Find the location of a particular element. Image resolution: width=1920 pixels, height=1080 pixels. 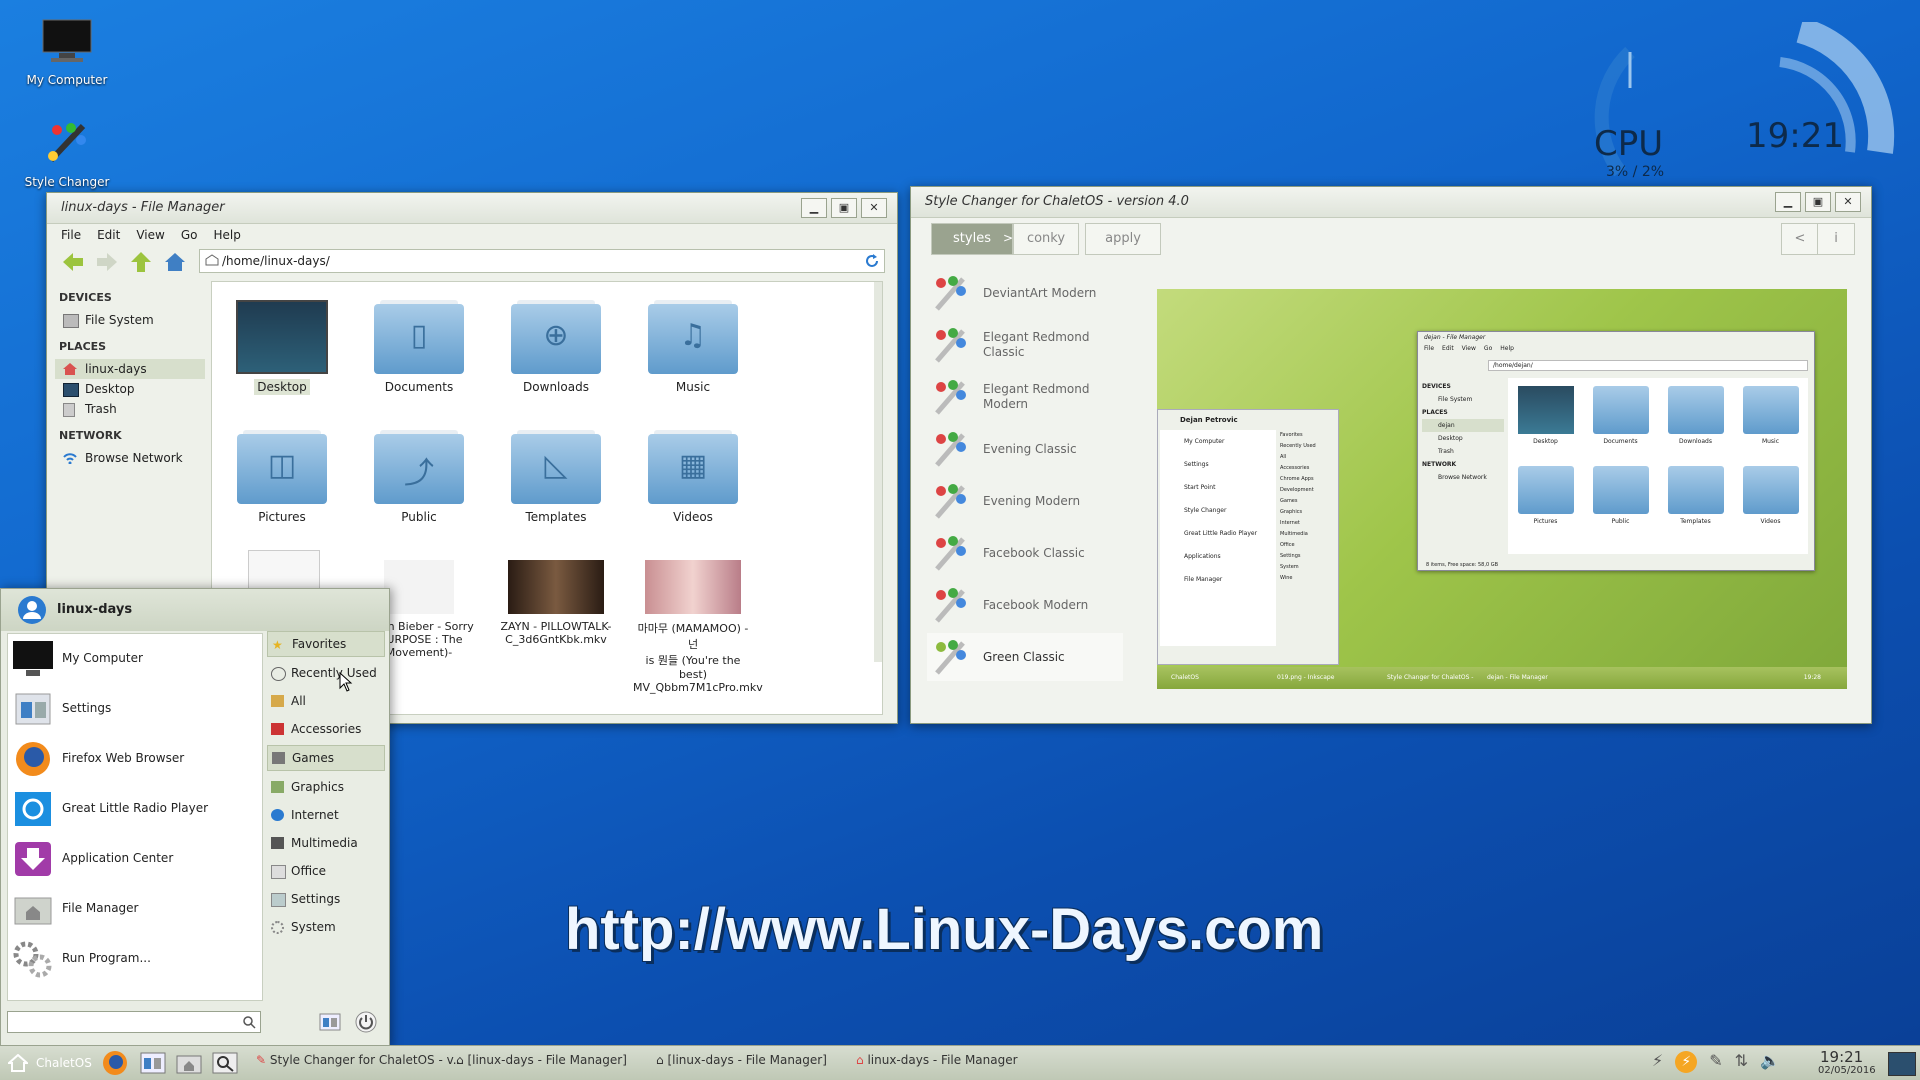

video-item: ZAYN - PILLOWTALK- C_3d6GntKbk.mkv is located at coordinates (556, 603).